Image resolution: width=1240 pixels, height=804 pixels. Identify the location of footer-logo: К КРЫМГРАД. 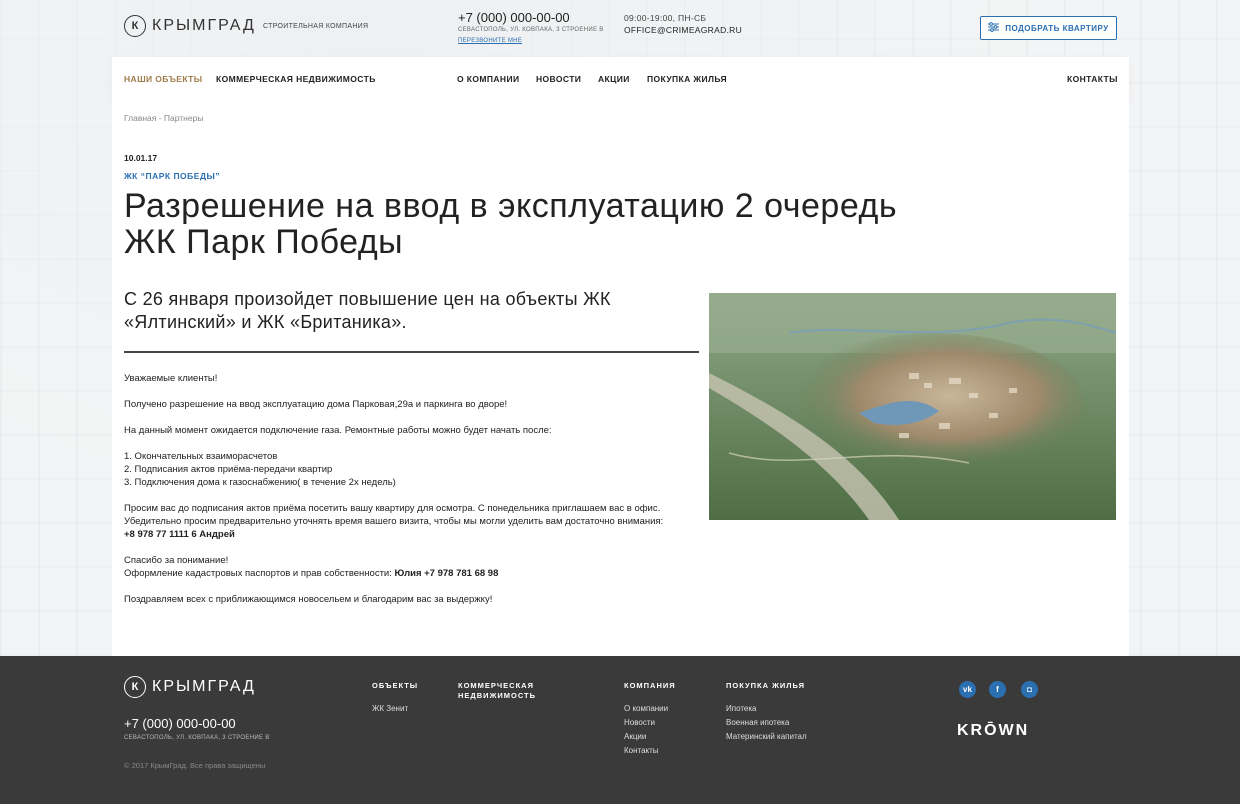
(190, 687).